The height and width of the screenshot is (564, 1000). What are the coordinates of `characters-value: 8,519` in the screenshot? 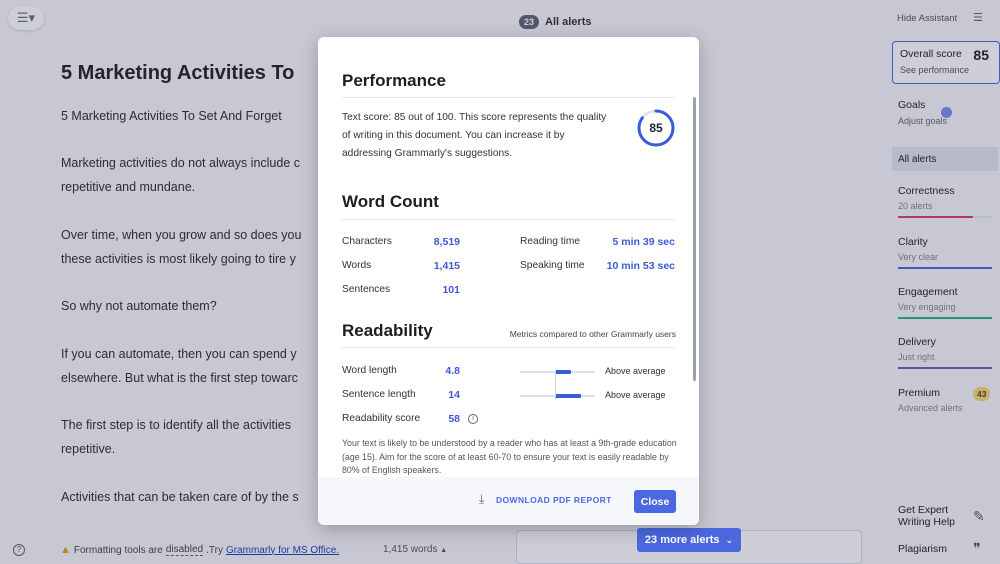 It's located at (446, 242).